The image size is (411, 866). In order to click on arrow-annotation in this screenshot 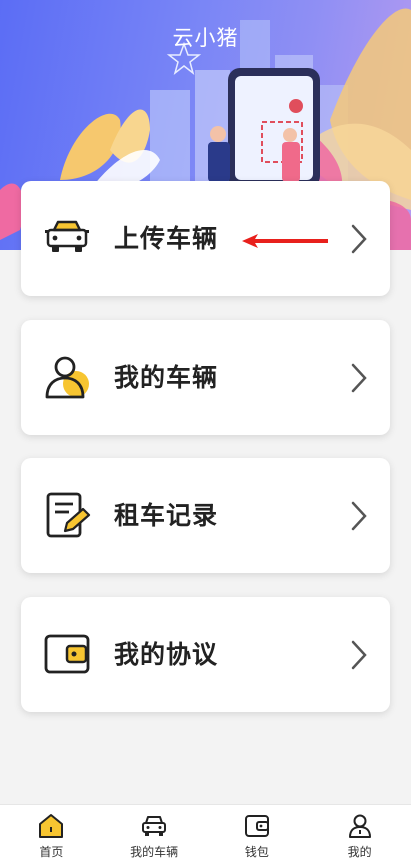, I will do `click(285, 241)`.